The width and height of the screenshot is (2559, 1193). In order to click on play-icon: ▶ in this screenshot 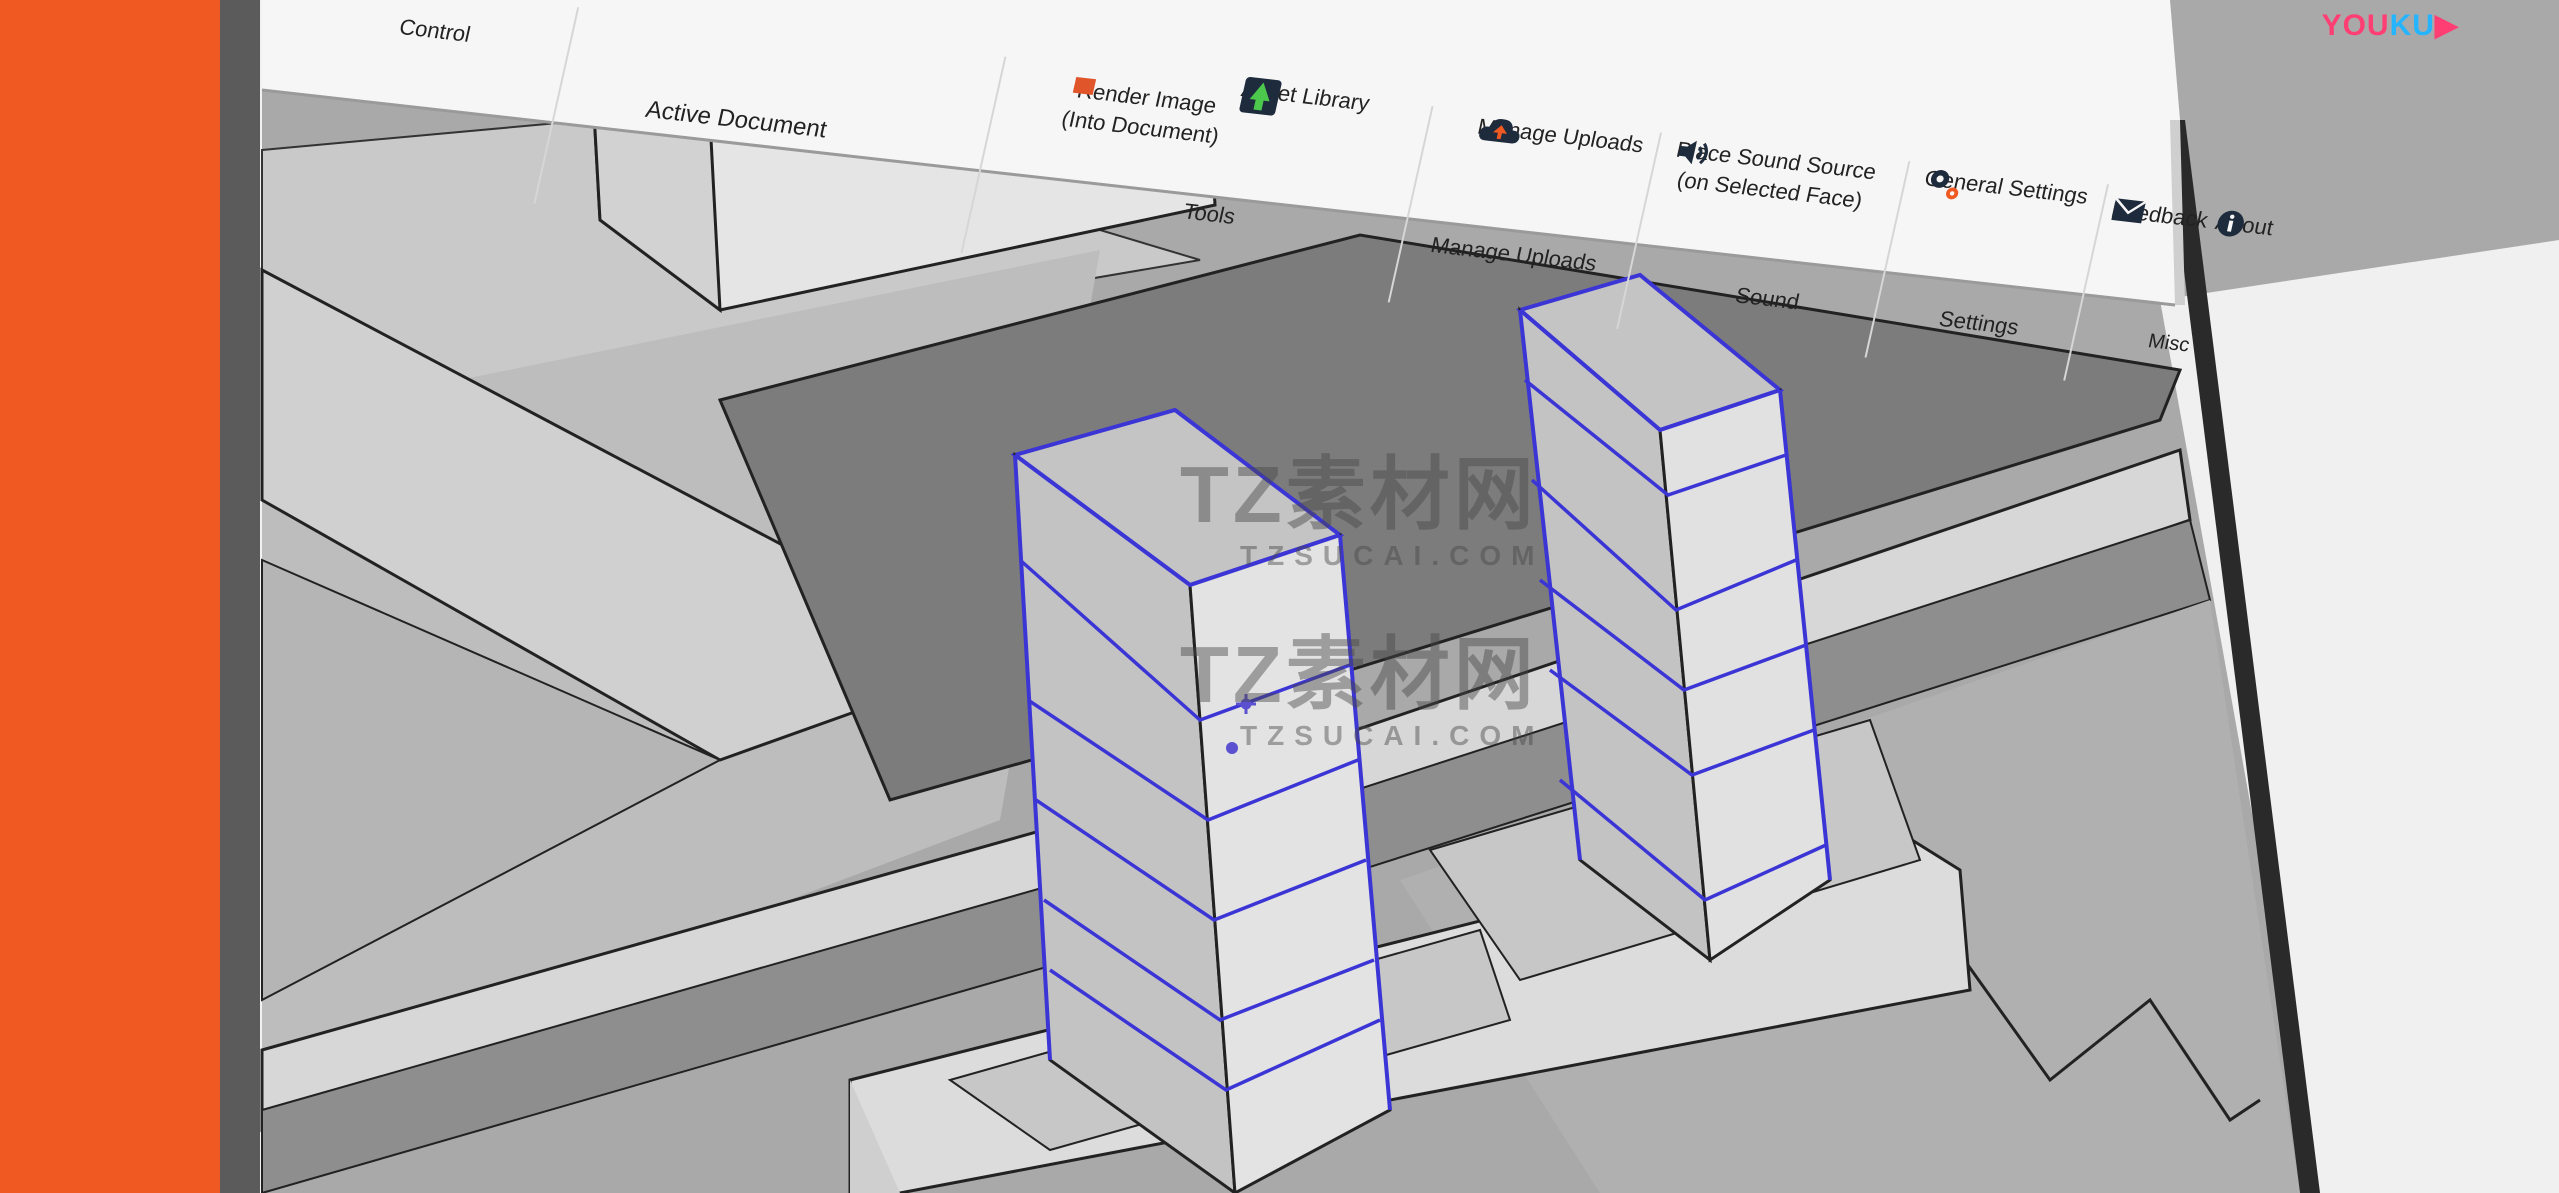, I will do `click(2446, 25)`.